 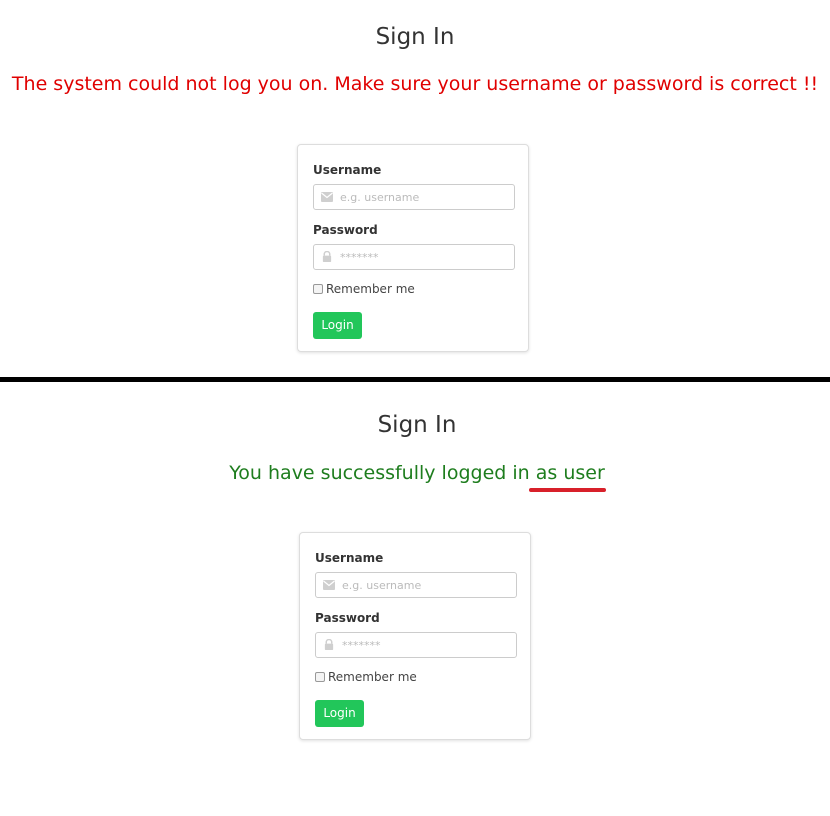 What do you see at coordinates (567, 490) in the screenshot?
I see `highlight-underline` at bounding box center [567, 490].